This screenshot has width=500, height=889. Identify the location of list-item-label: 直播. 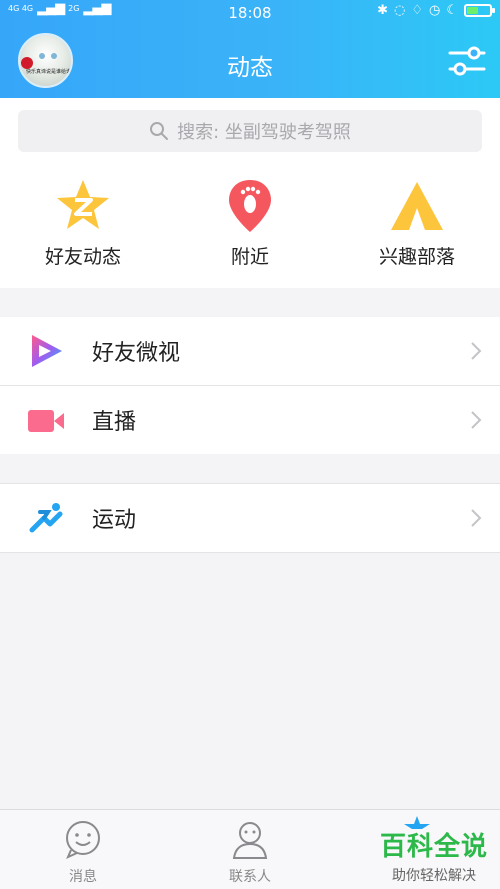
(114, 422).